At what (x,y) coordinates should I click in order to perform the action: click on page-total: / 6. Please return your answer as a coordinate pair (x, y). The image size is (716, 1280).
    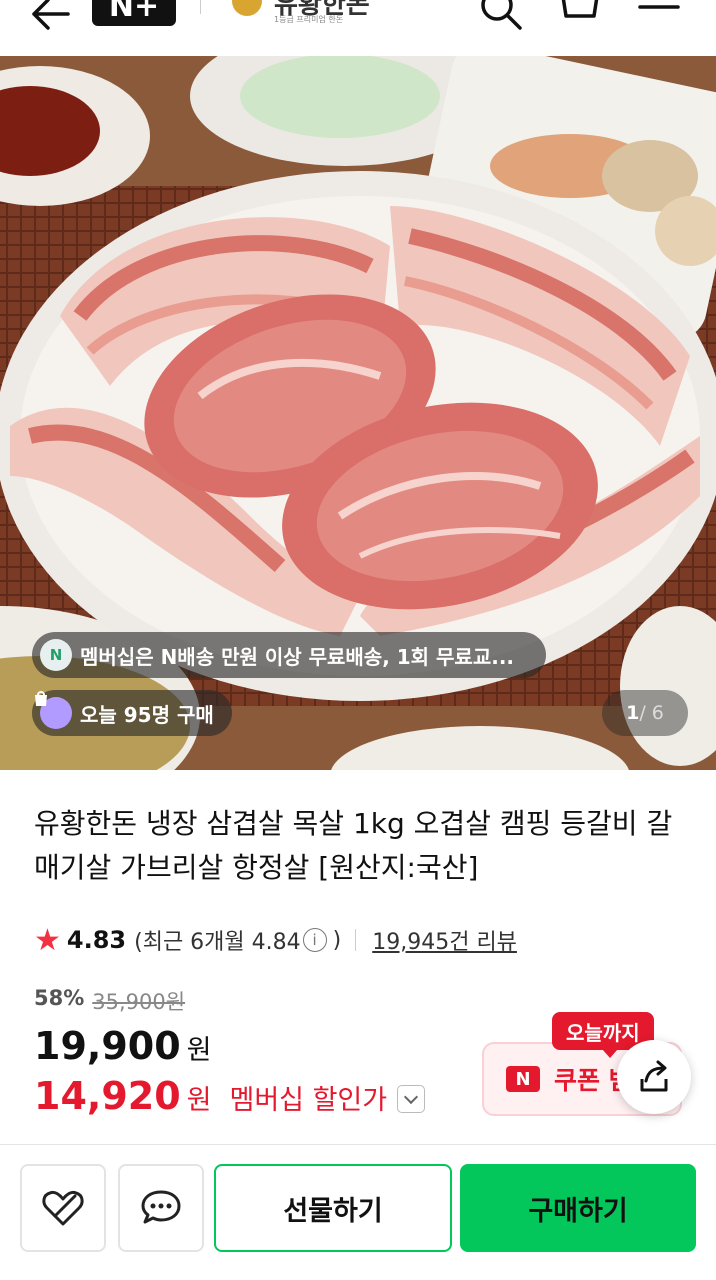
    Looking at the image, I should click on (651, 713).